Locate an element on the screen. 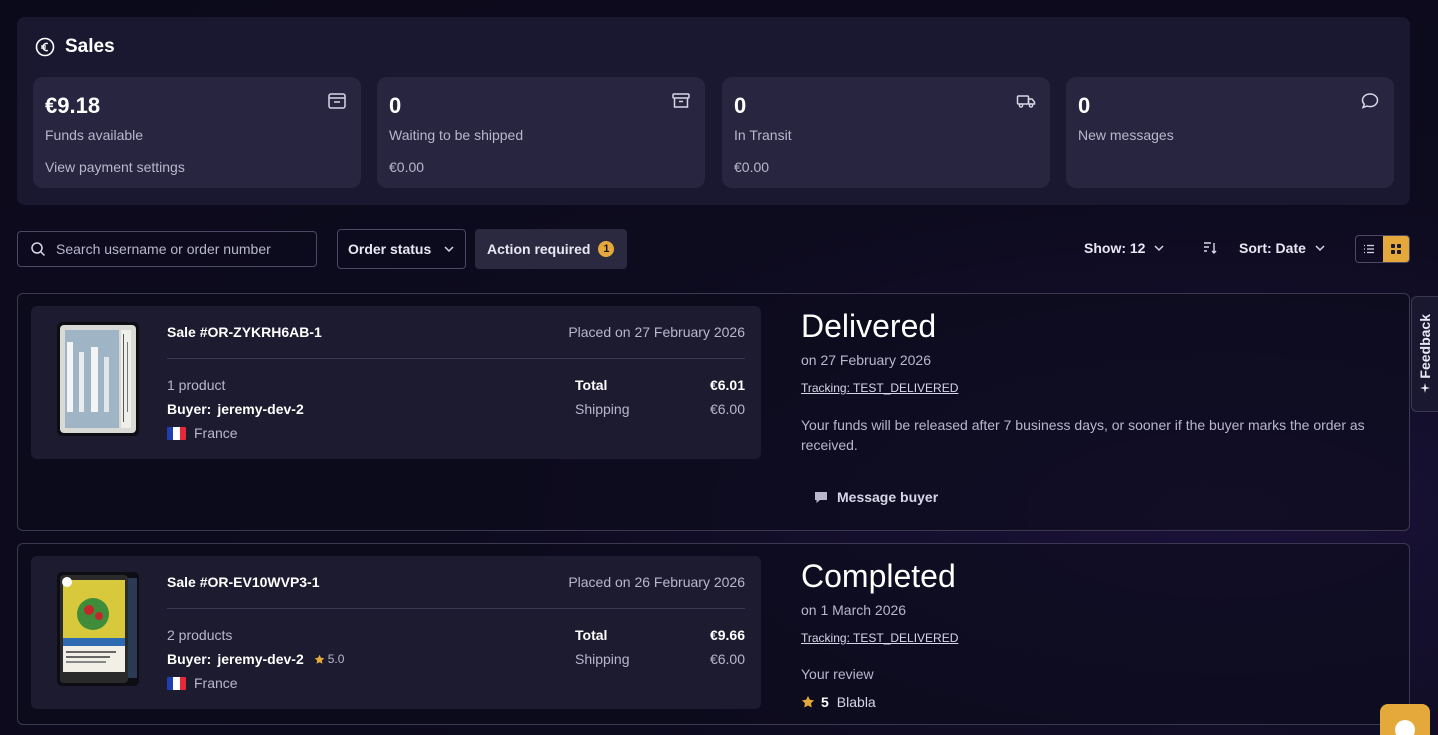  list-view-button is located at coordinates (1369, 249).